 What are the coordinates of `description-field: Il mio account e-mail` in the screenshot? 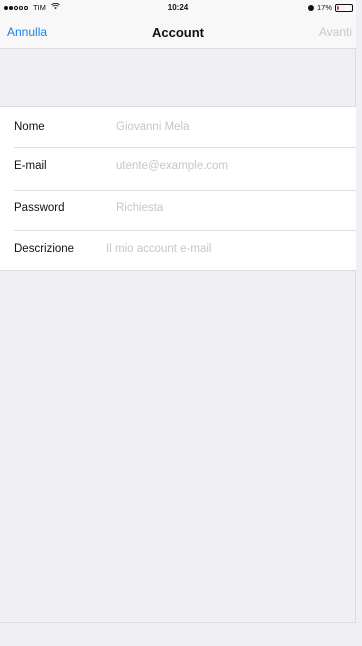 It's located at (158, 249).